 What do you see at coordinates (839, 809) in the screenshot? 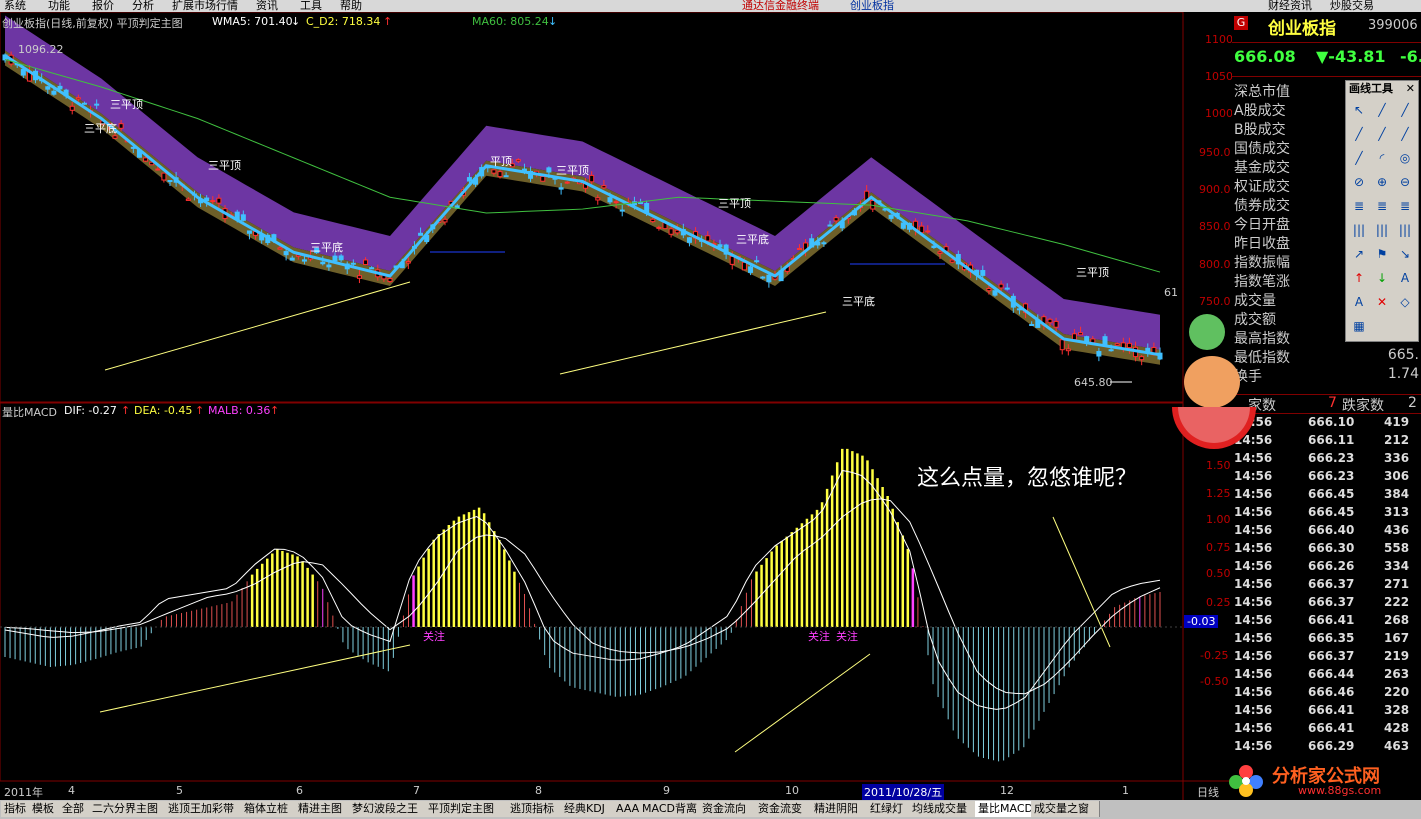
I see `tab-15: 精进阴阳` at bounding box center [839, 809].